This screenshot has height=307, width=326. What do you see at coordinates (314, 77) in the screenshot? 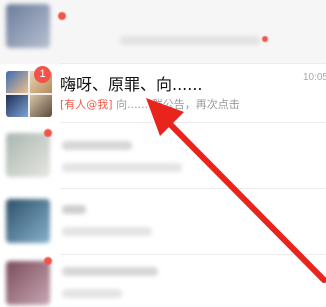
I see `chat-time: 10:05` at bounding box center [314, 77].